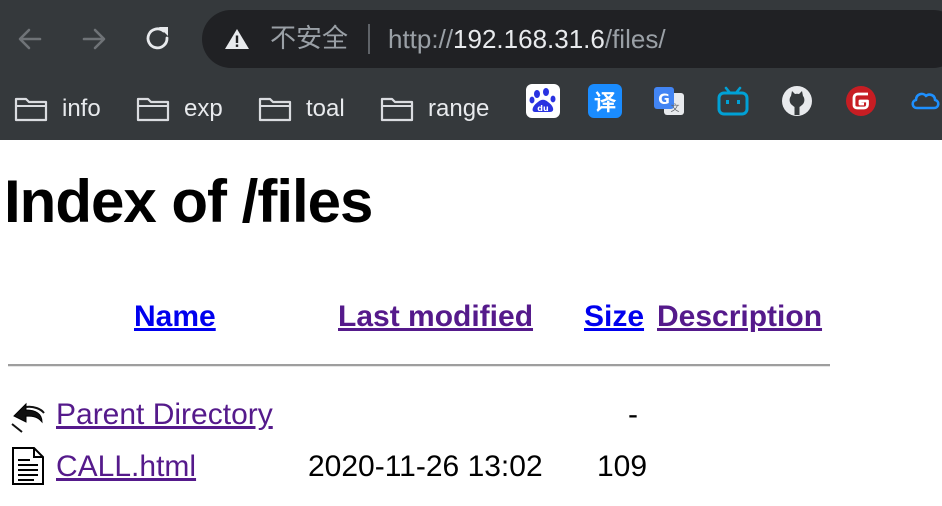  Describe the element at coordinates (614, 317) in the screenshot. I see `column-header-size: Size` at that location.